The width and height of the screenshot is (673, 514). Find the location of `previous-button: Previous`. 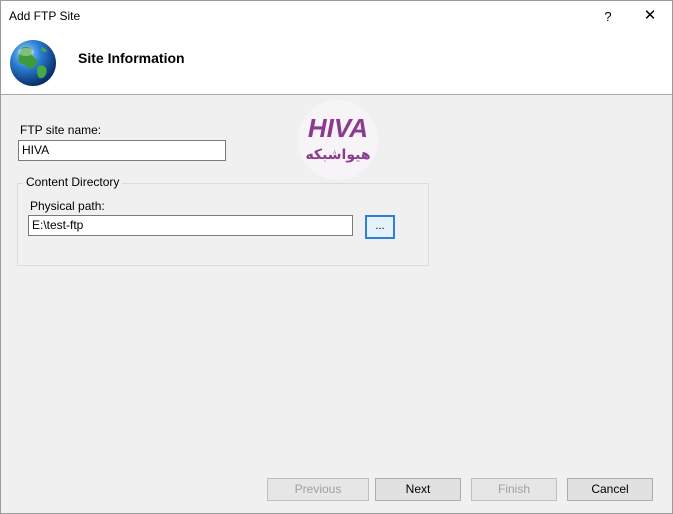

previous-button: Previous is located at coordinates (318, 489).